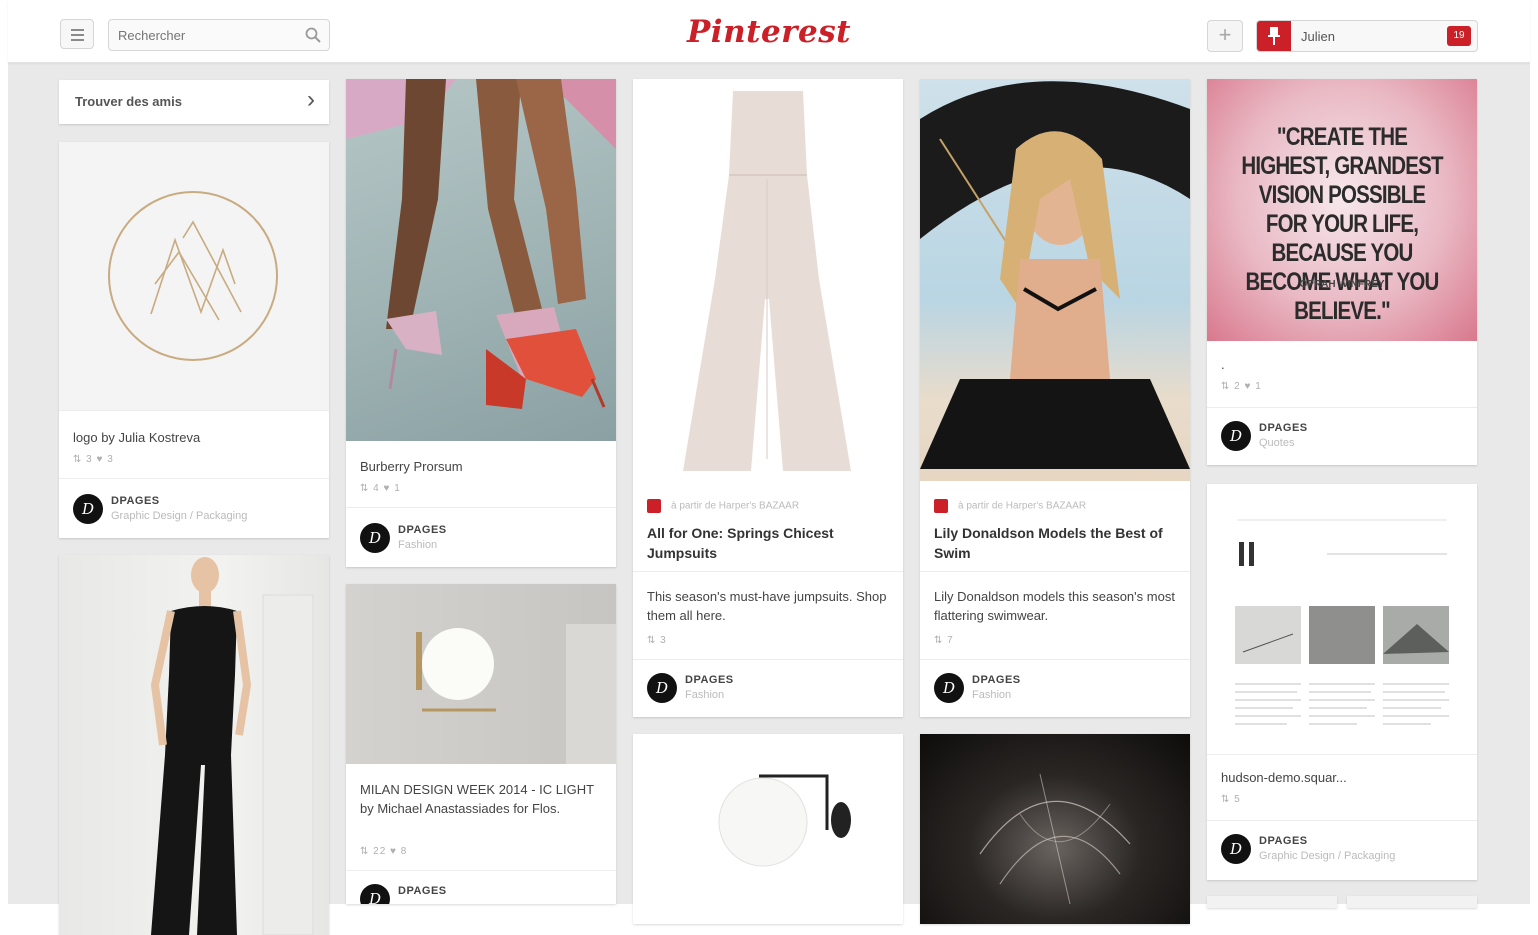 This screenshot has height=935, width=1538. Describe the element at coordinates (128, 101) in the screenshot. I see `find-friends-label: Trouver des amis` at that location.